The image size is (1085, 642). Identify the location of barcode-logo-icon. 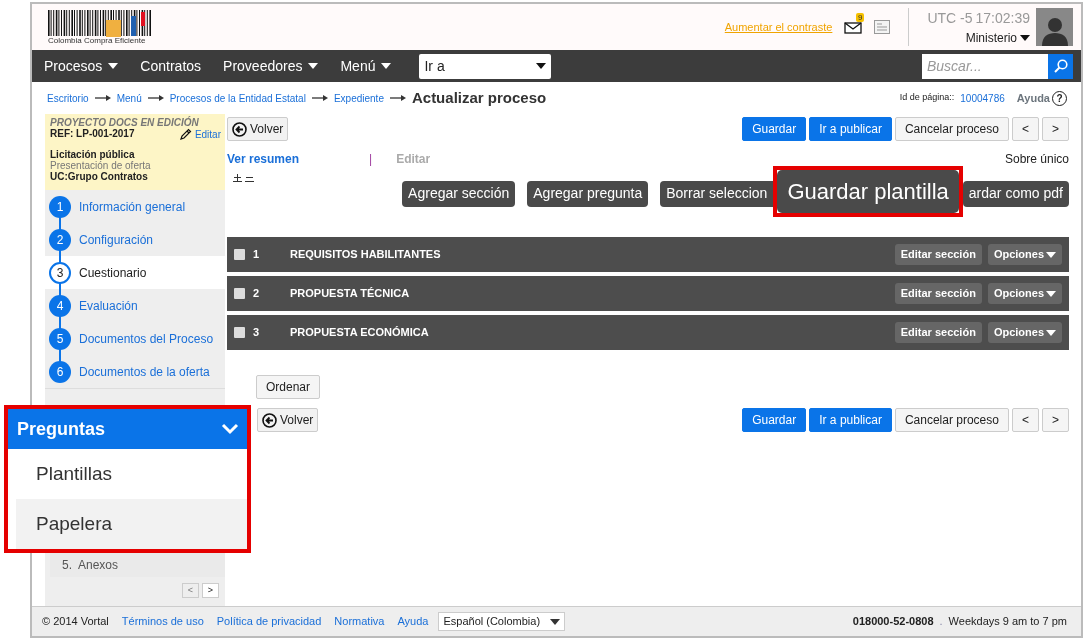
(101, 23).